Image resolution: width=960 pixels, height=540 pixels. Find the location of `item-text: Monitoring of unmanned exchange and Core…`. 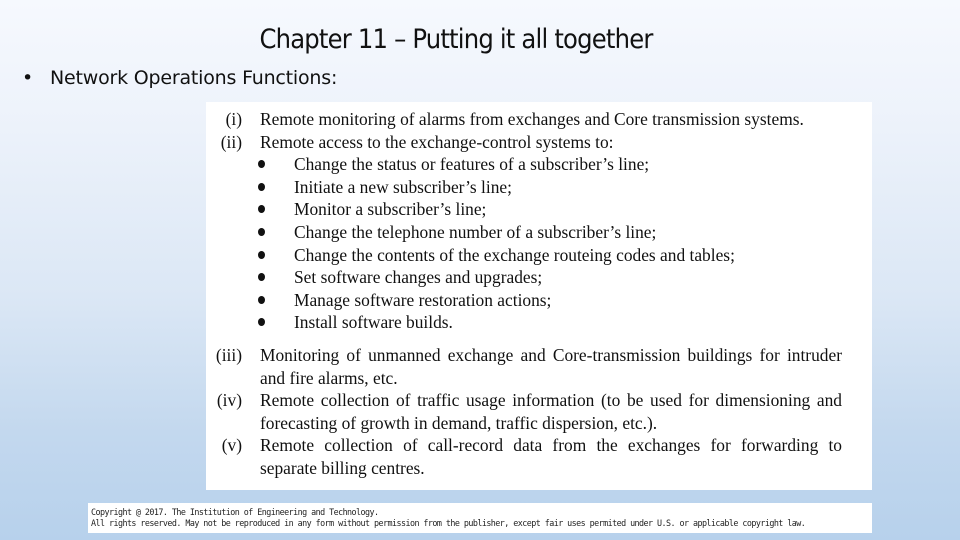

item-text: Monitoring of unmanned exchange and Core… is located at coordinates (551, 366).